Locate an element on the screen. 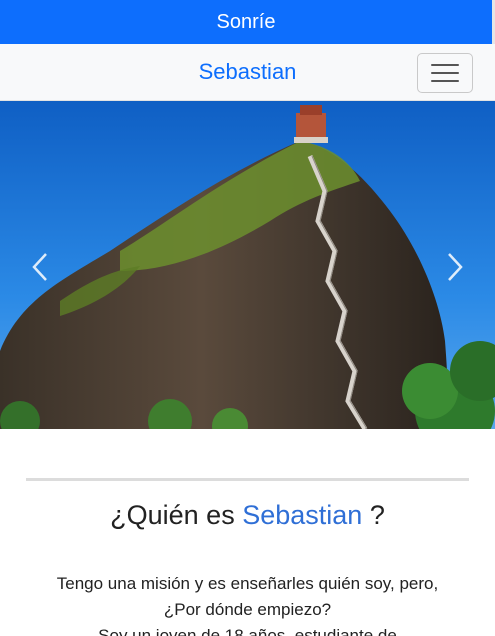  chevron-left-icon is located at coordinates (39, 267).